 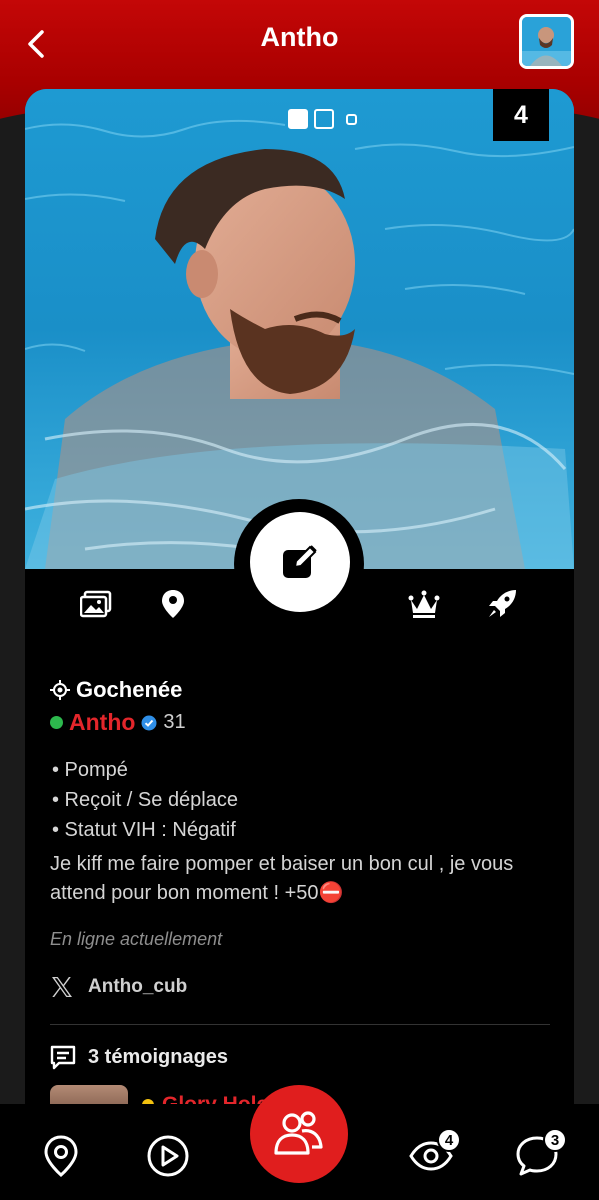 I want to click on location-button, so click(x=173, y=604).